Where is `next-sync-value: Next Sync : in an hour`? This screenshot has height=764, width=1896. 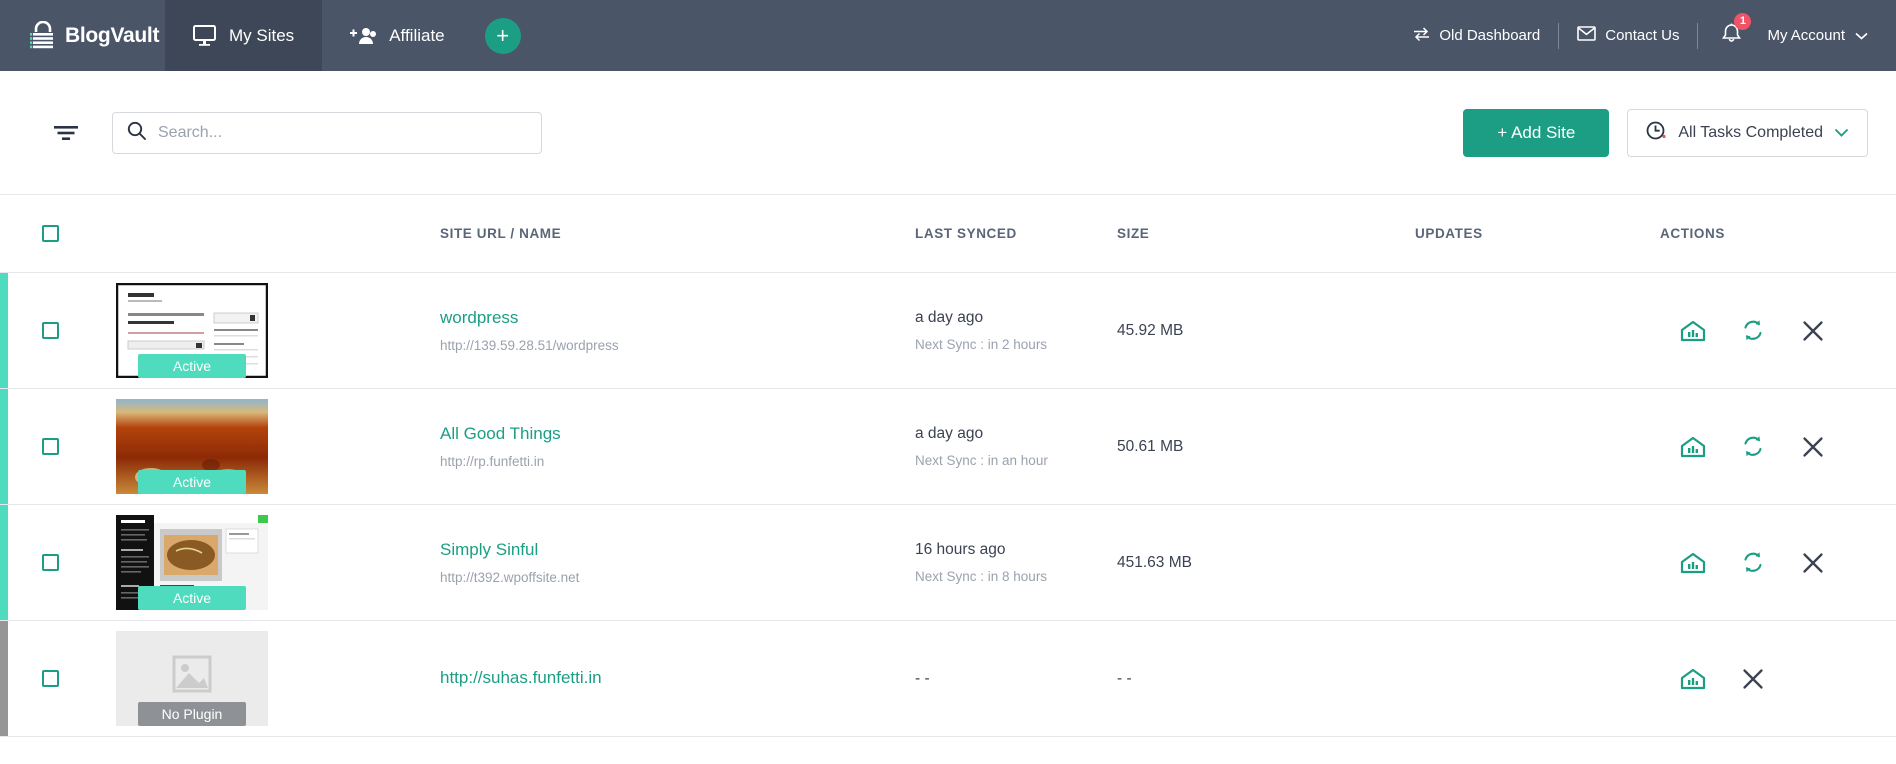
next-sync-value: Next Sync : in an hour is located at coordinates (981, 460).